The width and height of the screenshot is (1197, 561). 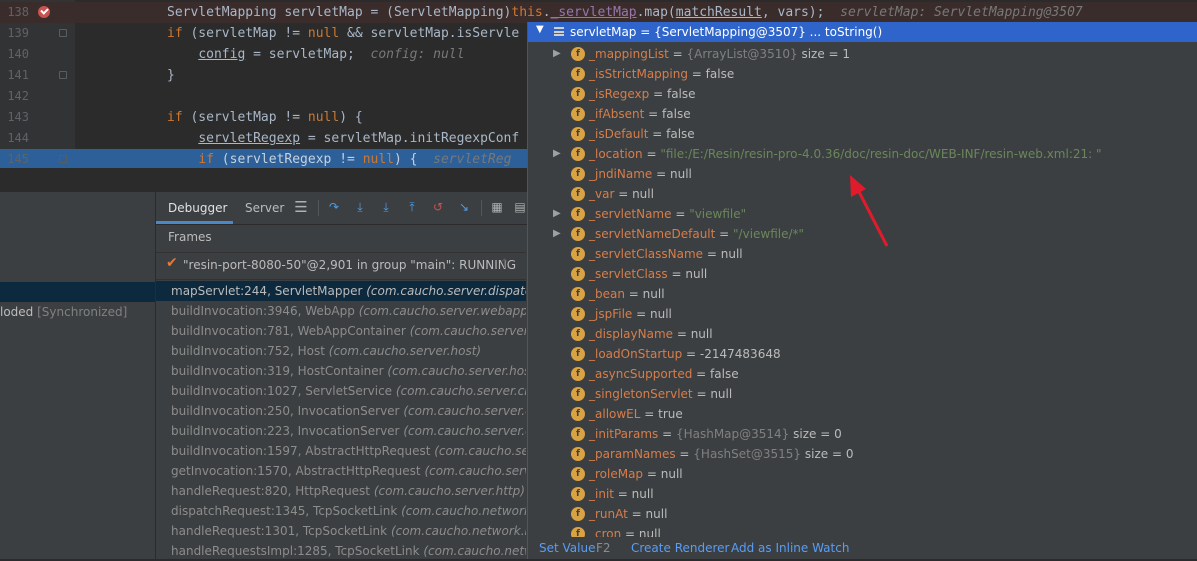 I want to click on code-token: servletMap: ServletMapping@3507, so click(x=961, y=12).